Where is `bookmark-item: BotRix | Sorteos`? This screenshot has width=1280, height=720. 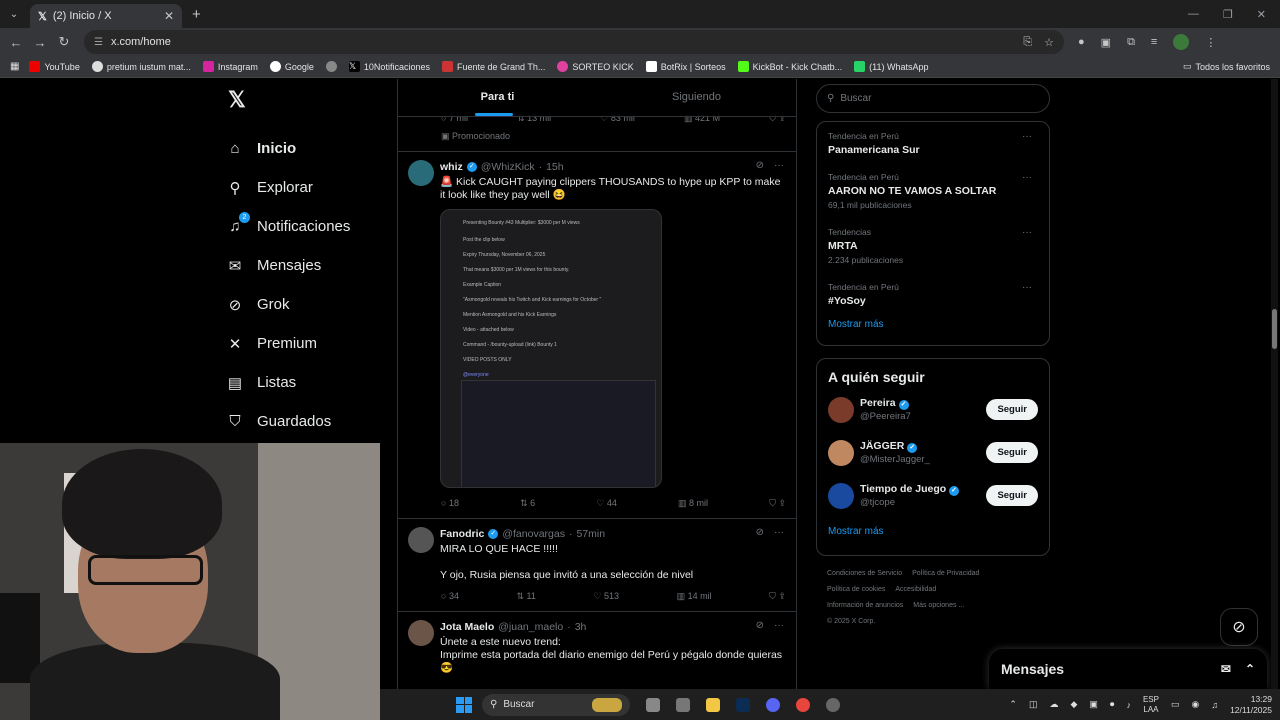
bookmark-item: BotRix | Sorteos is located at coordinates (685, 66).